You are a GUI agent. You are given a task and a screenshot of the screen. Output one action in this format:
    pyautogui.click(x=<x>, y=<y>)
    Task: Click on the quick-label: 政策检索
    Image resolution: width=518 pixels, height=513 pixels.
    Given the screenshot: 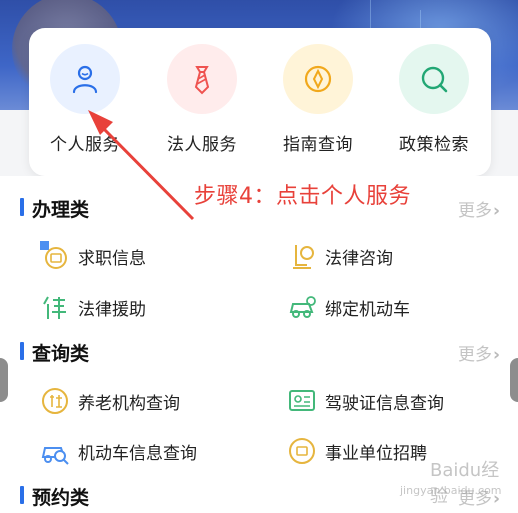 What is the action you would take?
    pyautogui.click(x=434, y=145)
    